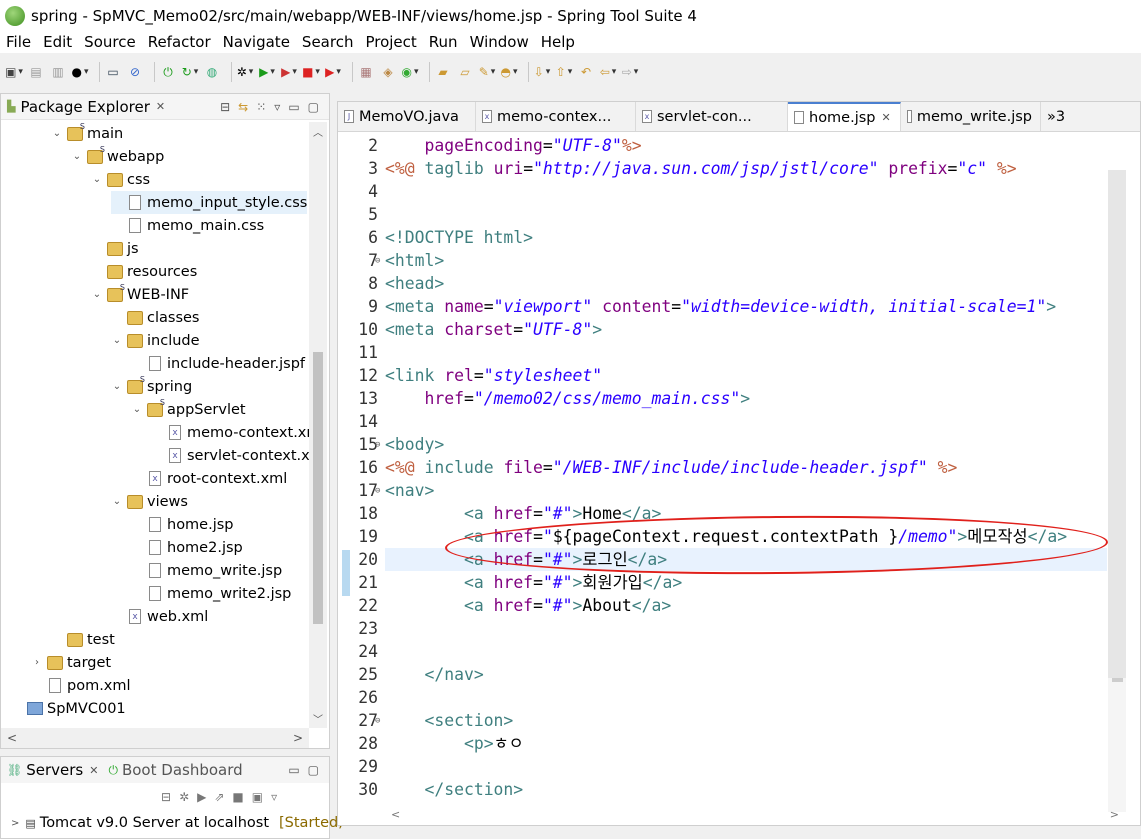 The width and height of the screenshot is (1141, 839). Describe the element at coordinates (211, 593) in the screenshot. I see `tree-item: memo_write2.jsp` at that location.